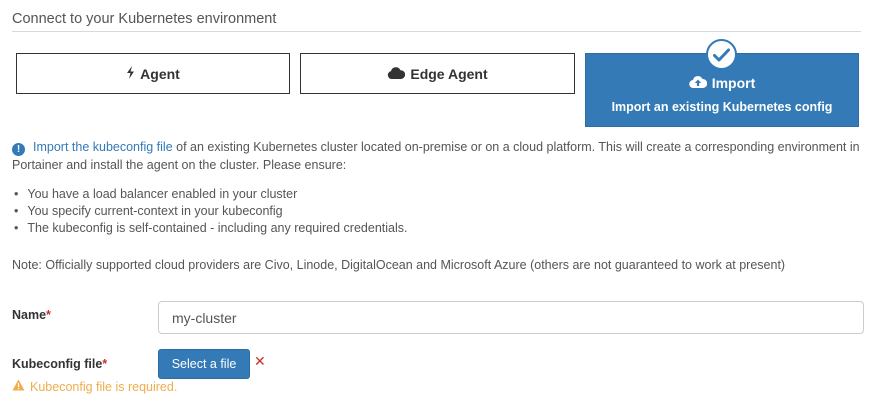  Describe the element at coordinates (436, 31) in the screenshot. I see `section-divider` at that location.